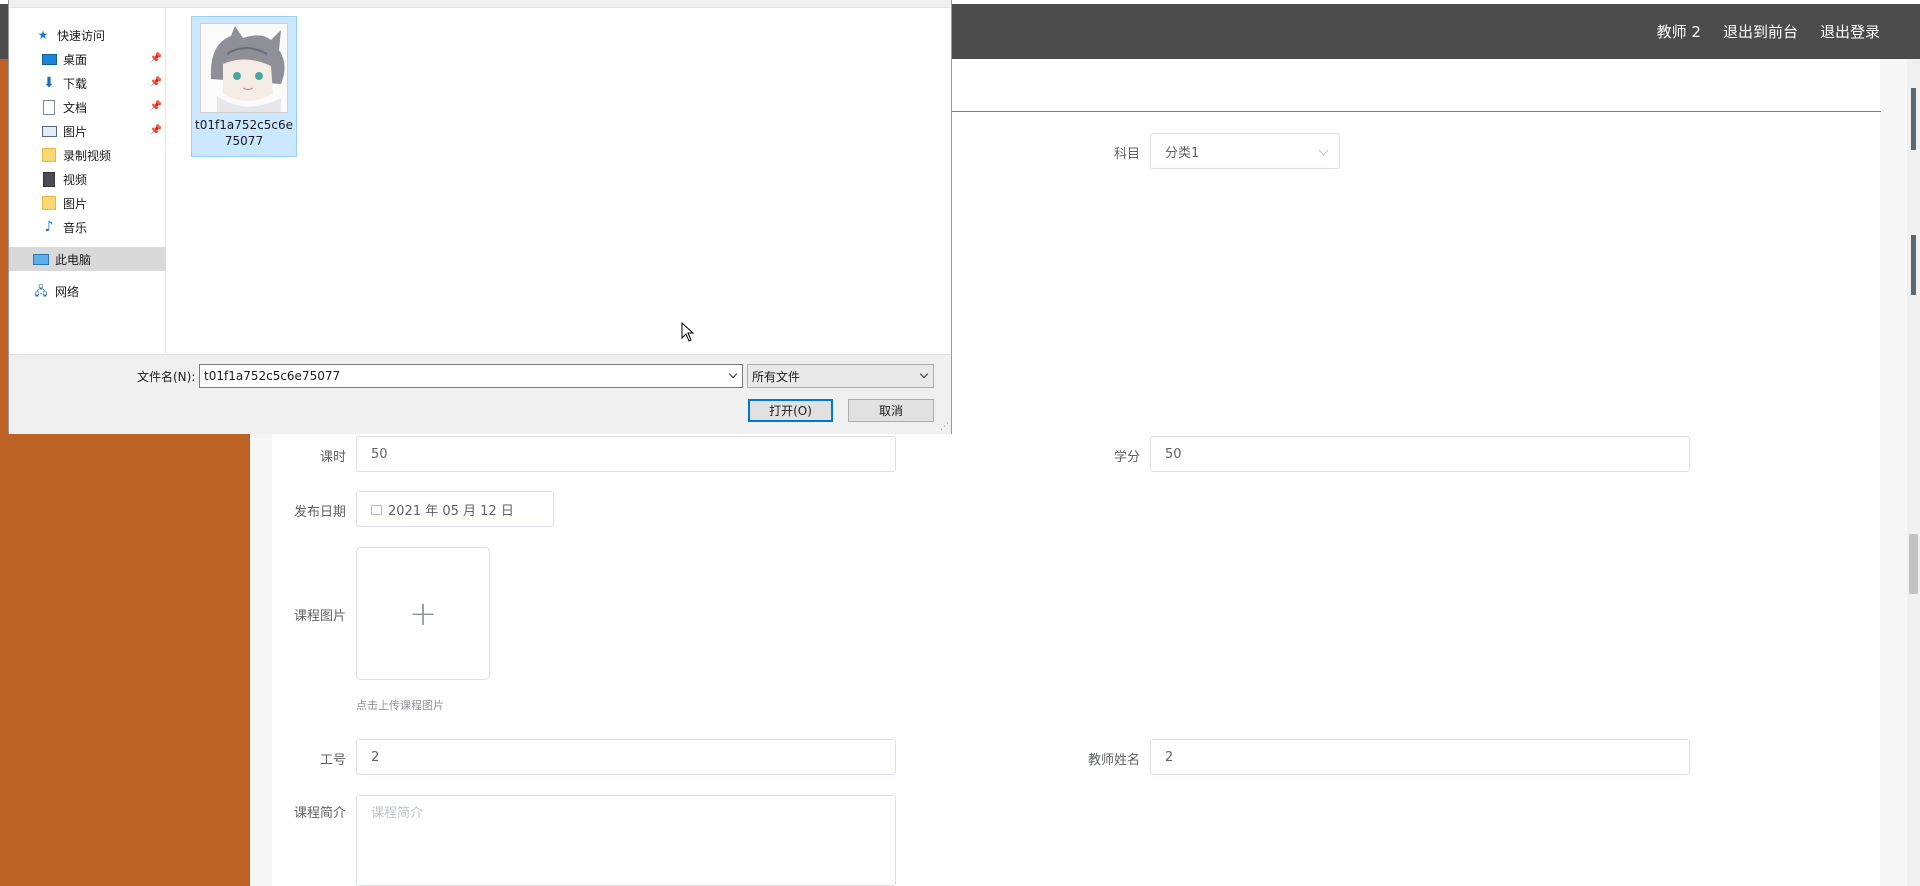 The width and height of the screenshot is (1920, 886). I want to click on document-icon, so click(49, 107).